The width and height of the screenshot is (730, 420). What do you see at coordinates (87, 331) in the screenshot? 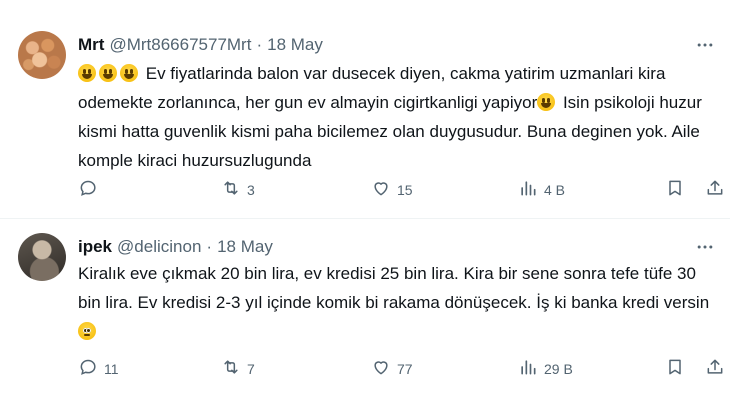
I see `pleading-face-emoji-icon` at bounding box center [87, 331].